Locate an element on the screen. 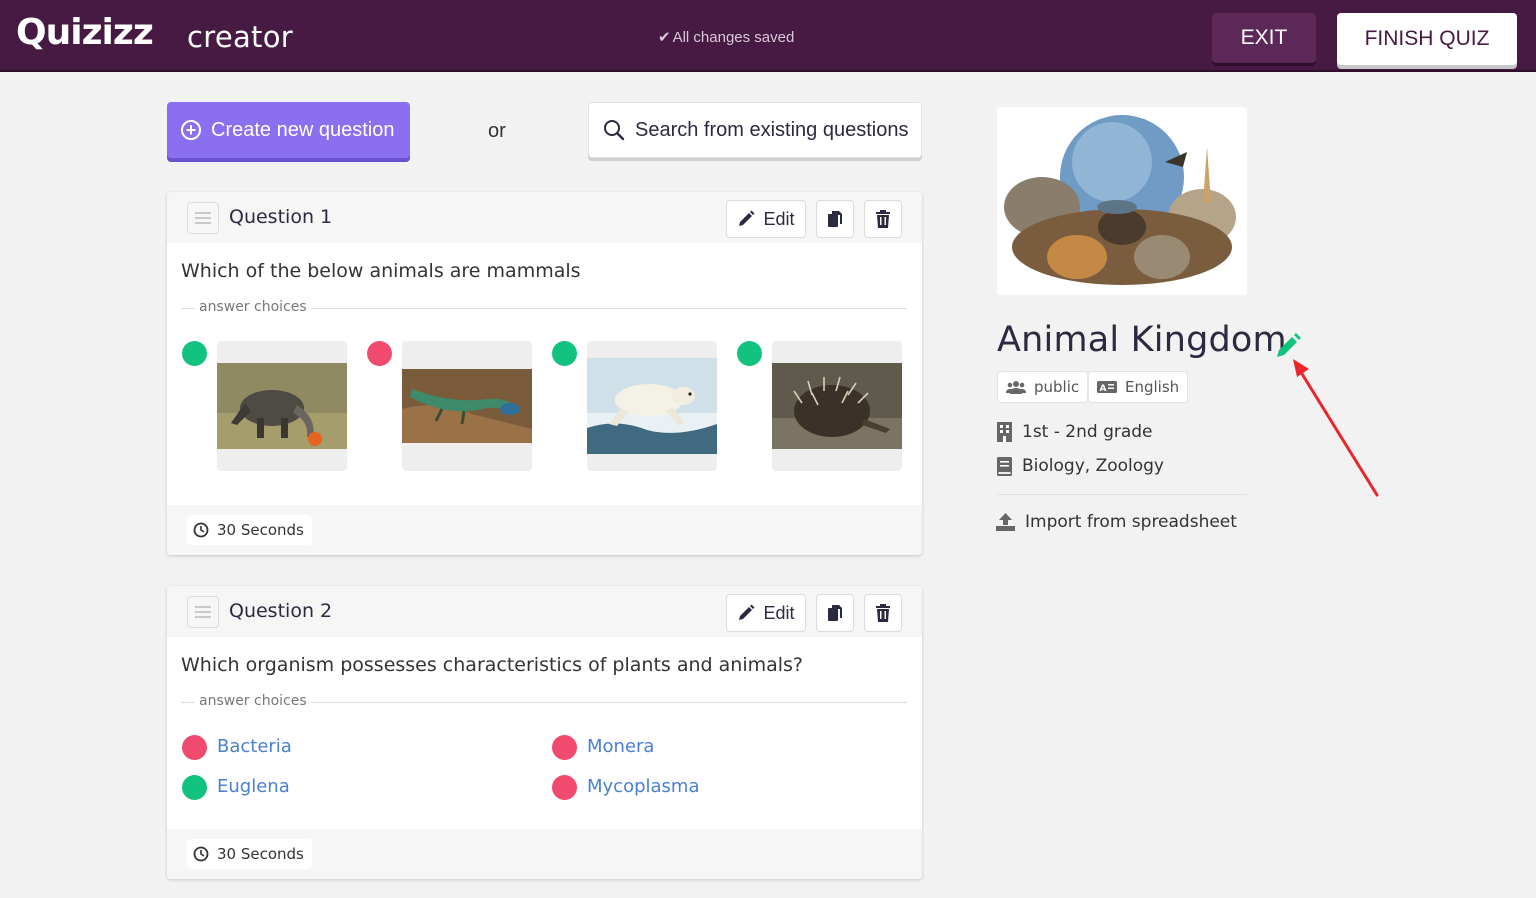  grade-text: 1st - 2nd grade is located at coordinates (1087, 432).